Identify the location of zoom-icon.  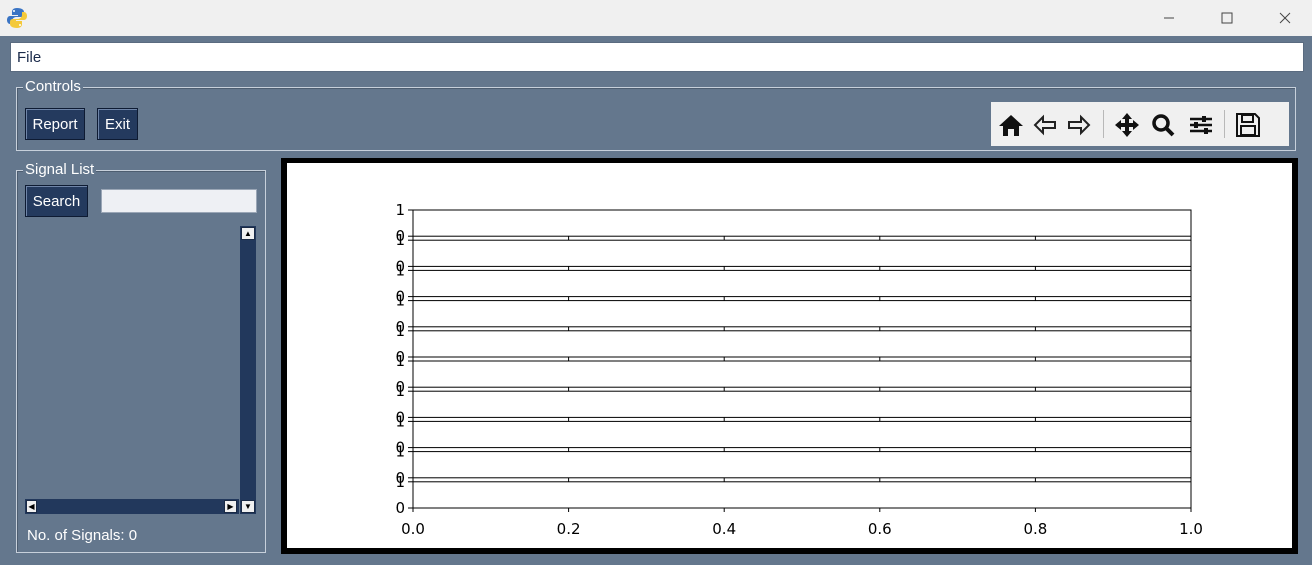
(1163, 125).